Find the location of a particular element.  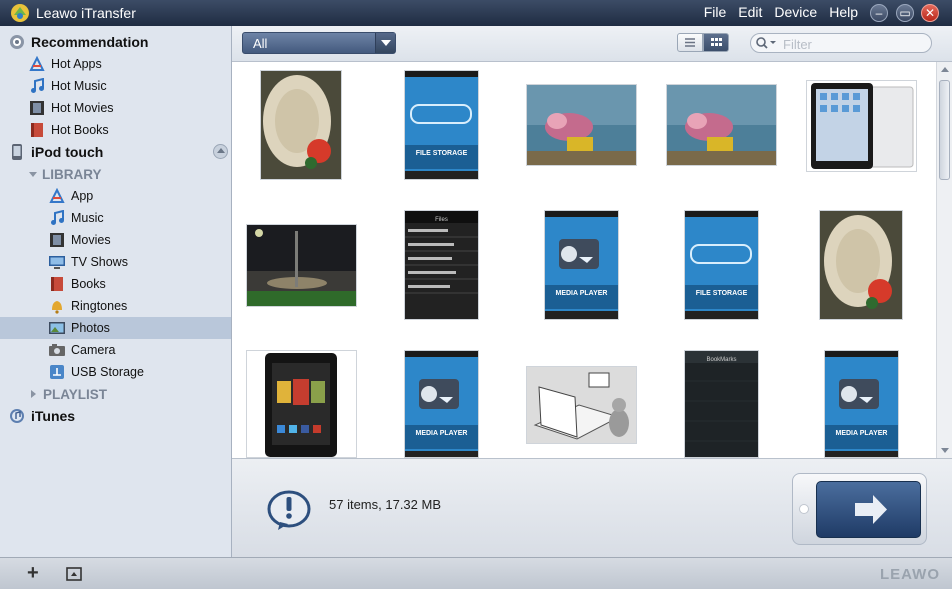

sidebar-item-label: Hot Books is located at coordinates (80, 130).